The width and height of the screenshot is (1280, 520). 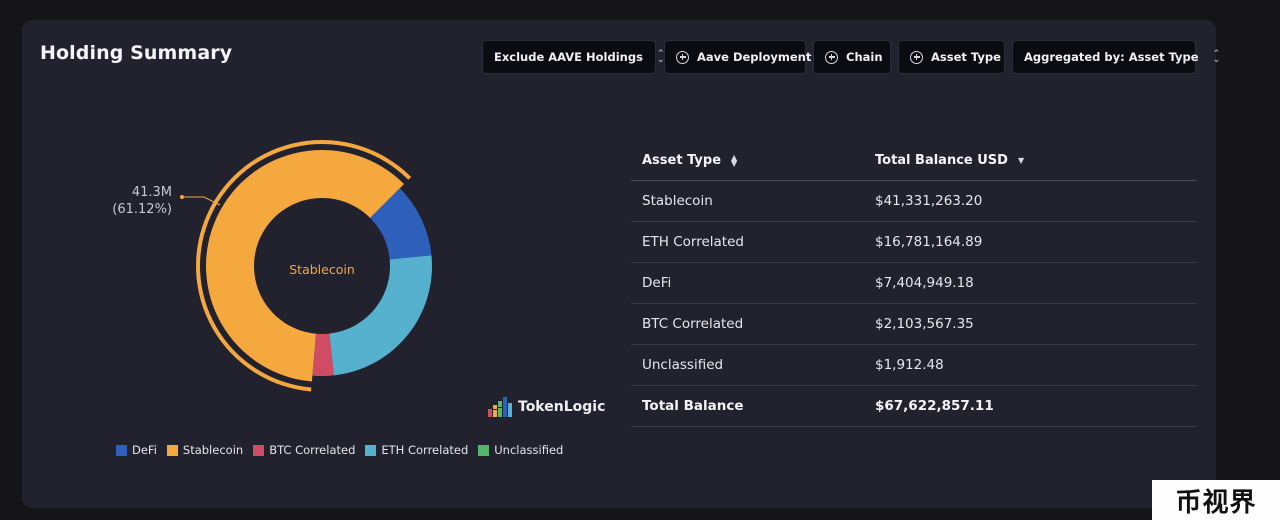 What do you see at coordinates (136, 201) in the screenshot?
I see `stablecoin-callout-label: 41.3M (61.12%)` at bounding box center [136, 201].